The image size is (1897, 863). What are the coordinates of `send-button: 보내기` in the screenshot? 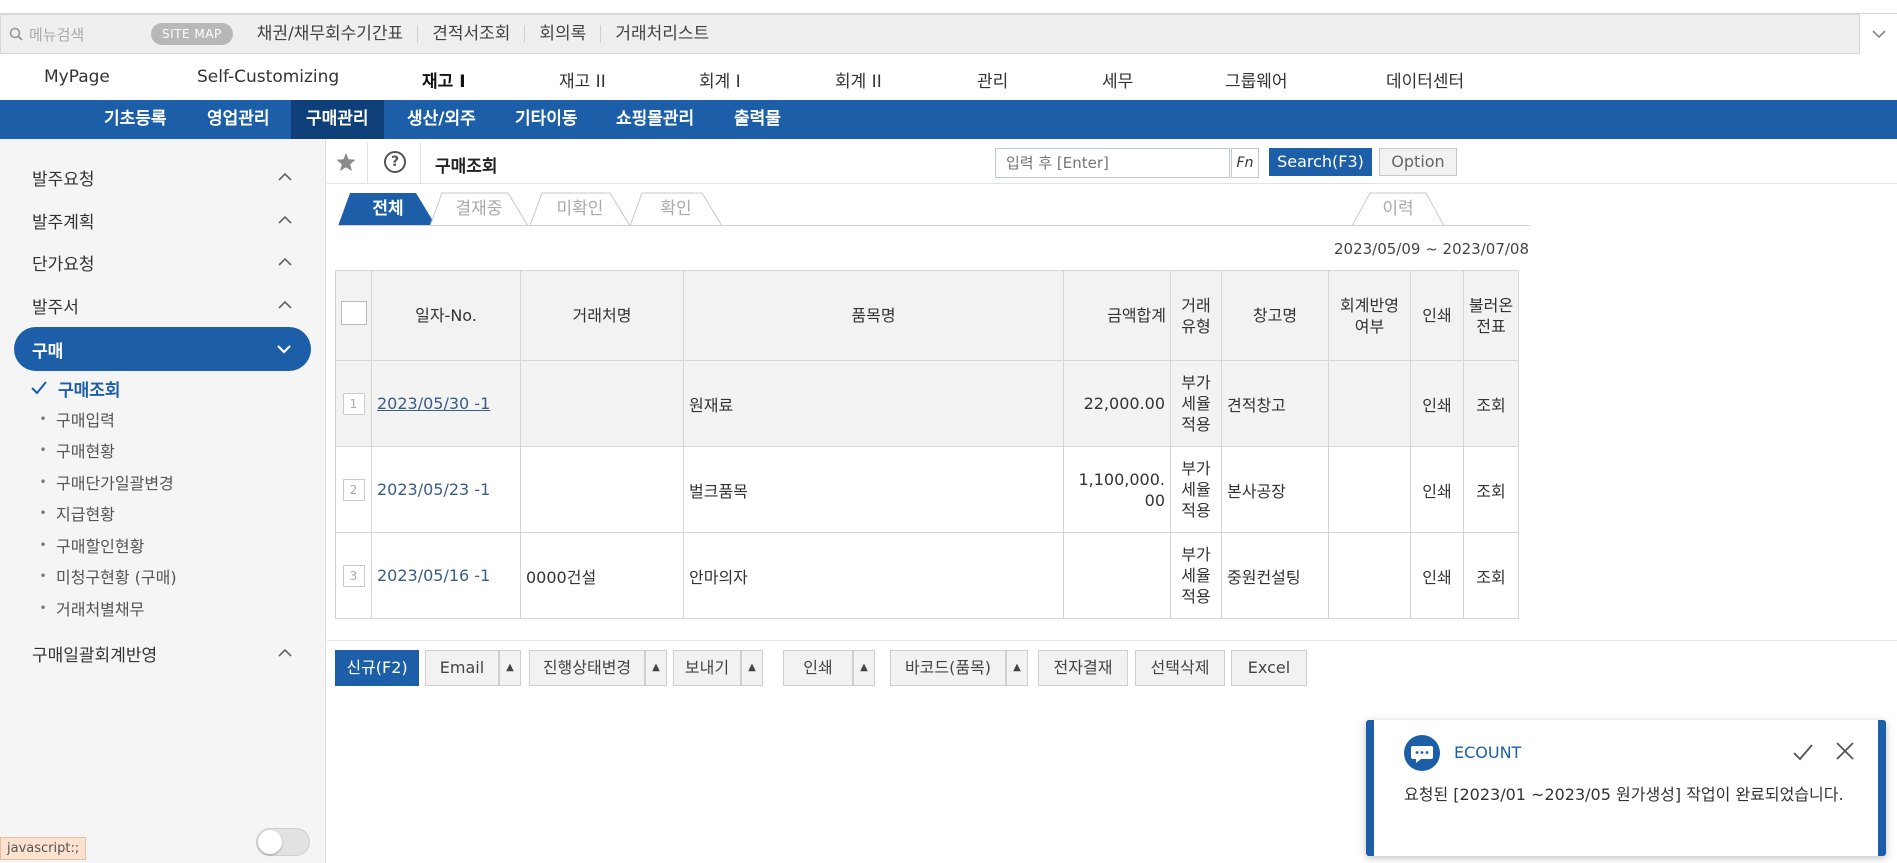 It's located at (707, 668).